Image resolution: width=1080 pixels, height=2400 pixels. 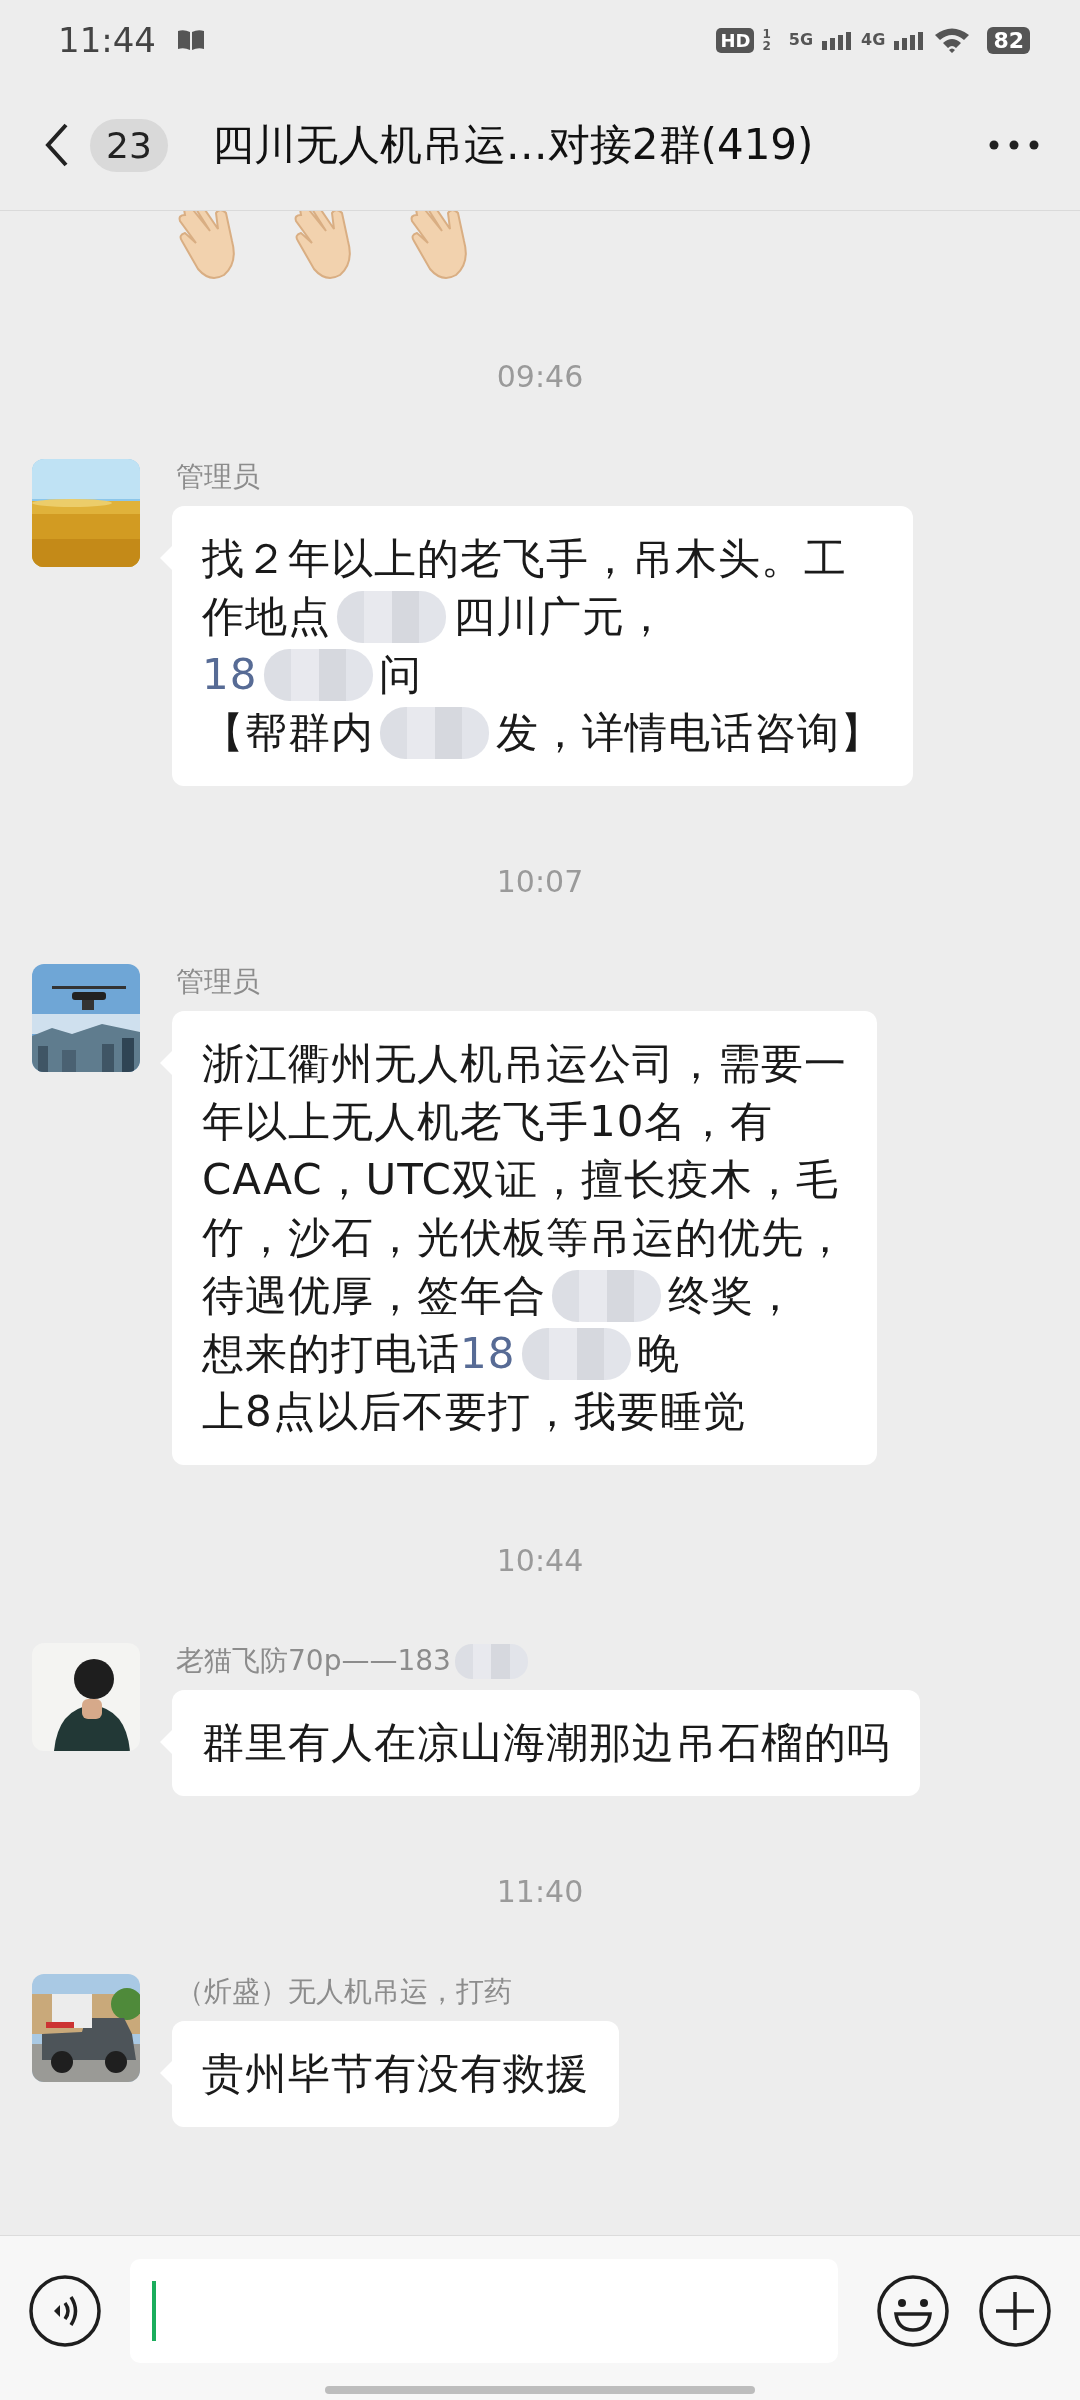 What do you see at coordinates (689, 733) in the screenshot?
I see `message-text: 发，详情电话咨询】` at bounding box center [689, 733].